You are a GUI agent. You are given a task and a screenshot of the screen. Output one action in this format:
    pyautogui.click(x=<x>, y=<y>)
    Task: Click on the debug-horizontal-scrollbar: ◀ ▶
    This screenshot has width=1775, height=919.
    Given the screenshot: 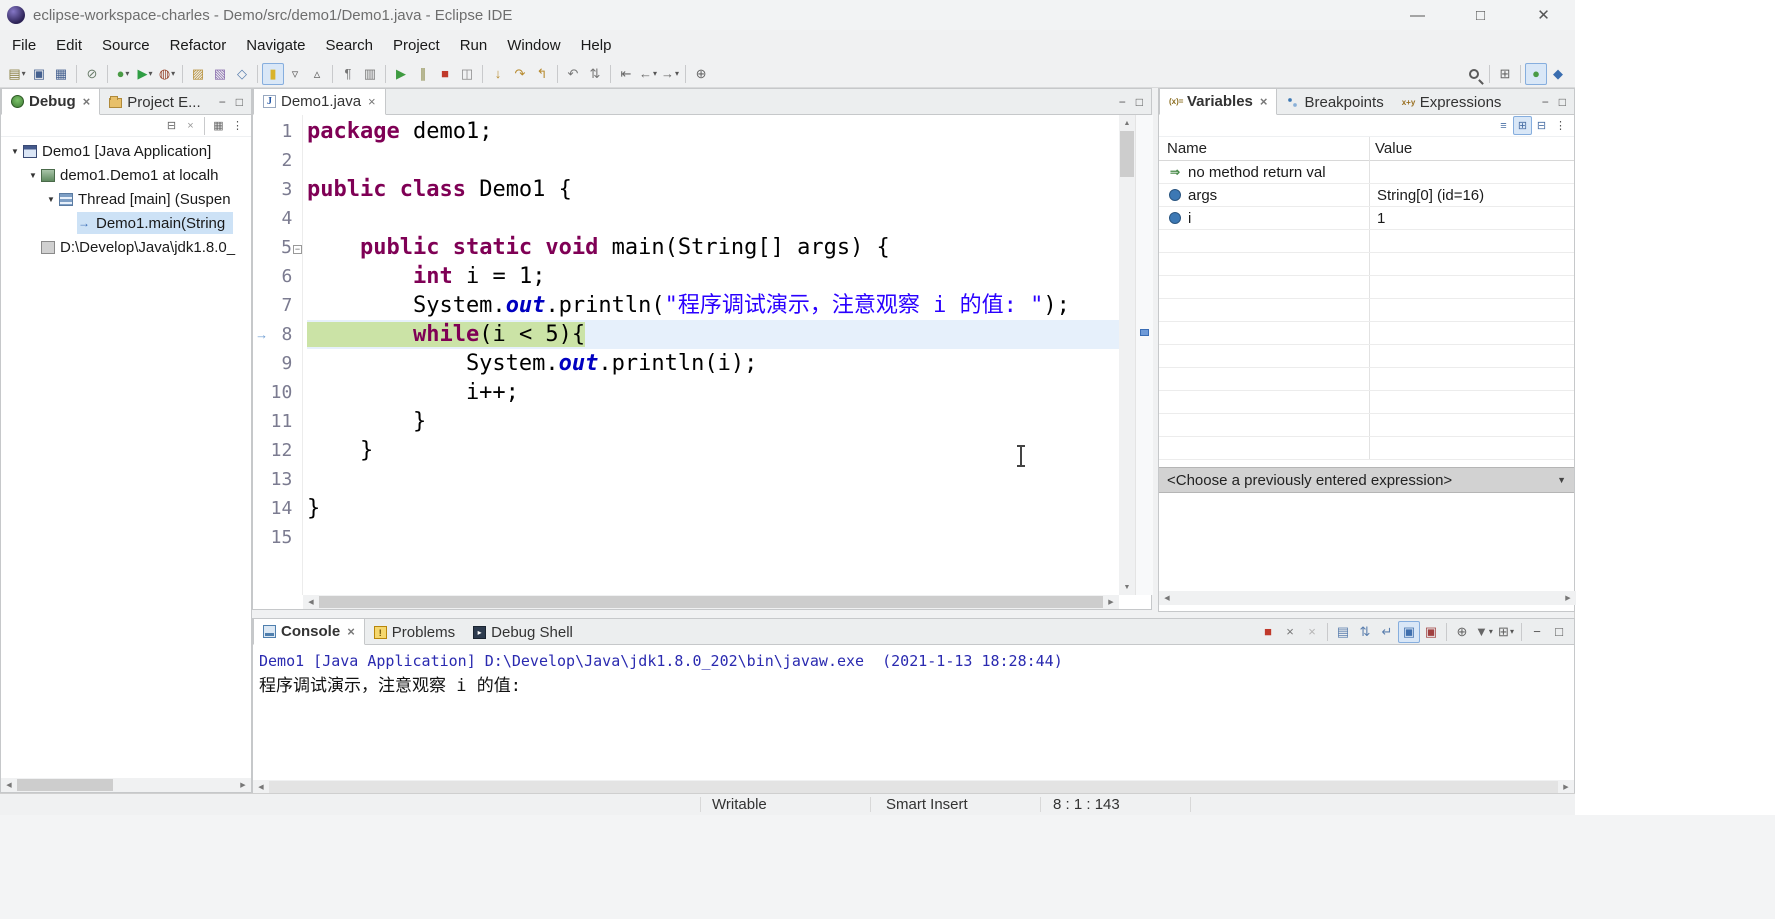 What is the action you would take?
    pyautogui.click(x=126, y=785)
    